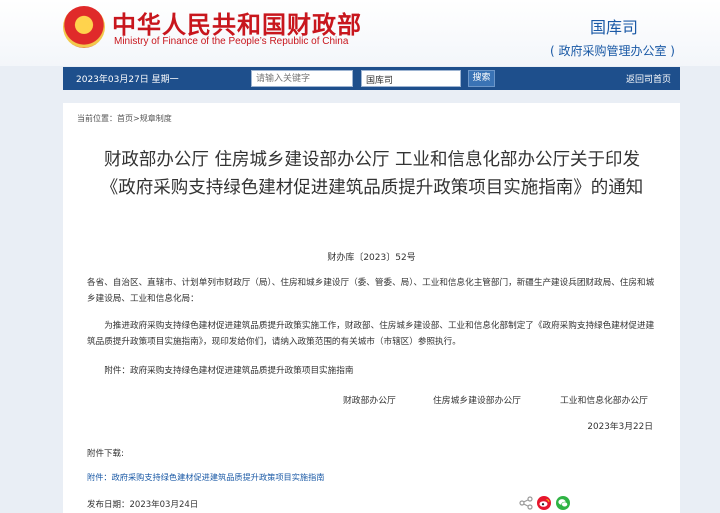 The height and width of the screenshot is (513, 720). Describe the element at coordinates (481, 78) in the screenshot. I see `search-button: 搜索` at that location.